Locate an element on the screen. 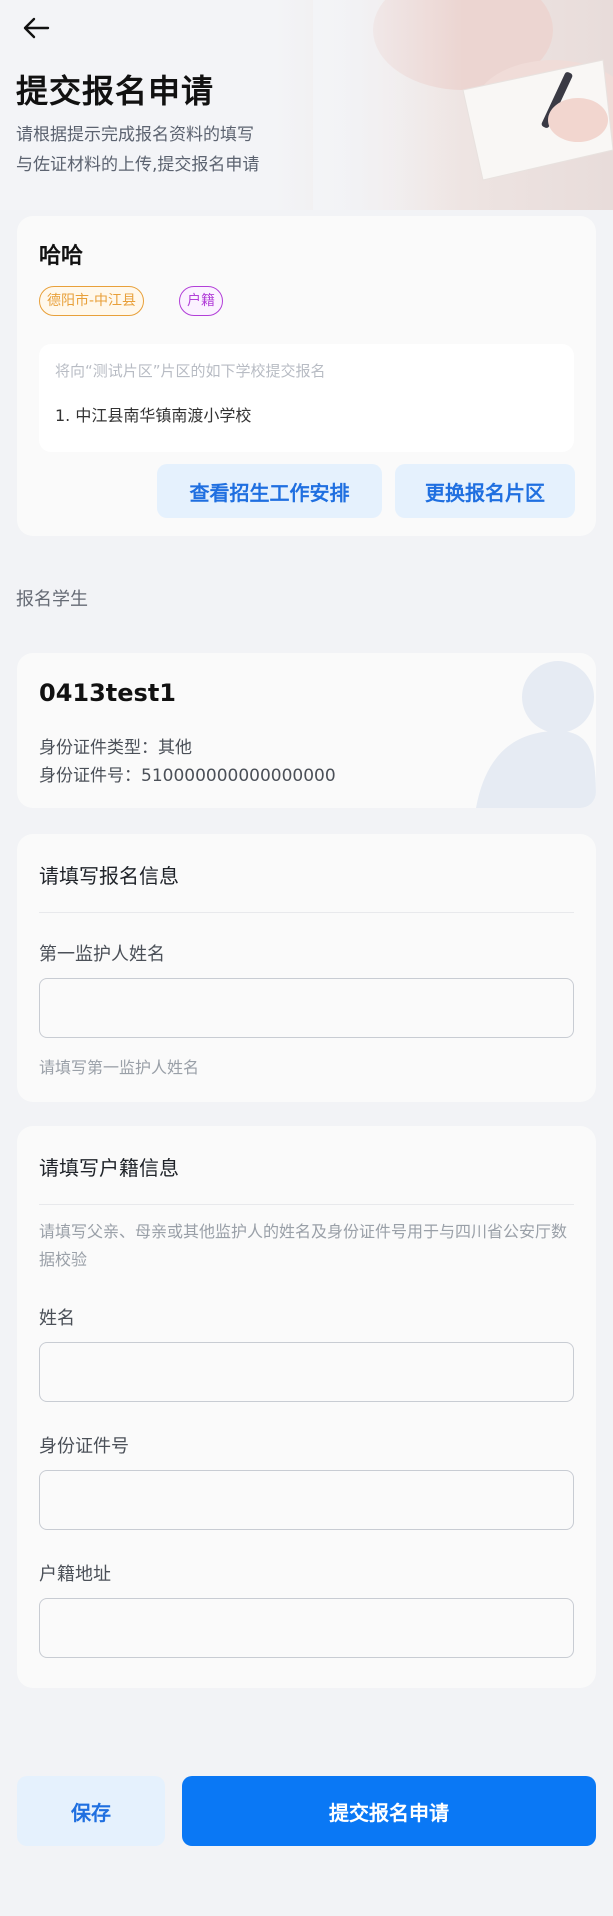 The width and height of the screenshot is (613, 1916). student-id-type: 身份证件类型：其他 is located at coordinates (115, 748).